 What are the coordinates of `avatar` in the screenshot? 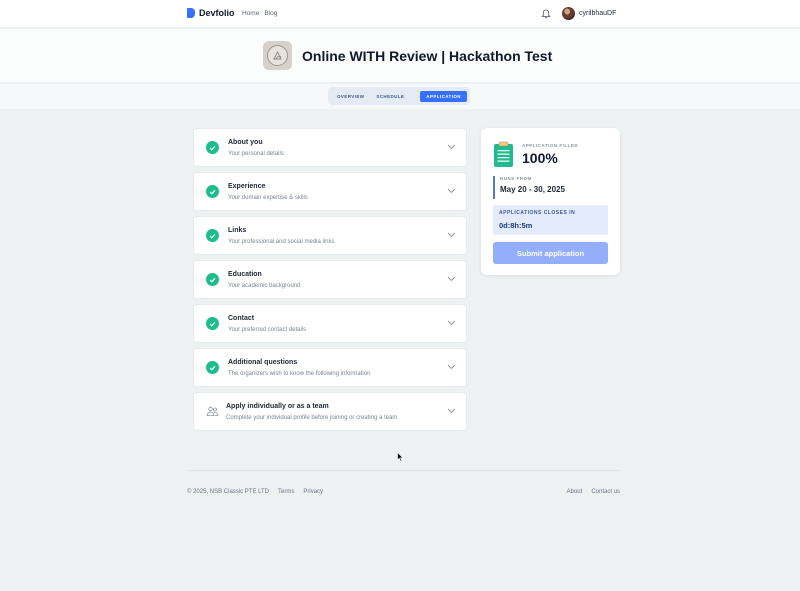 It's located at (568, 13).